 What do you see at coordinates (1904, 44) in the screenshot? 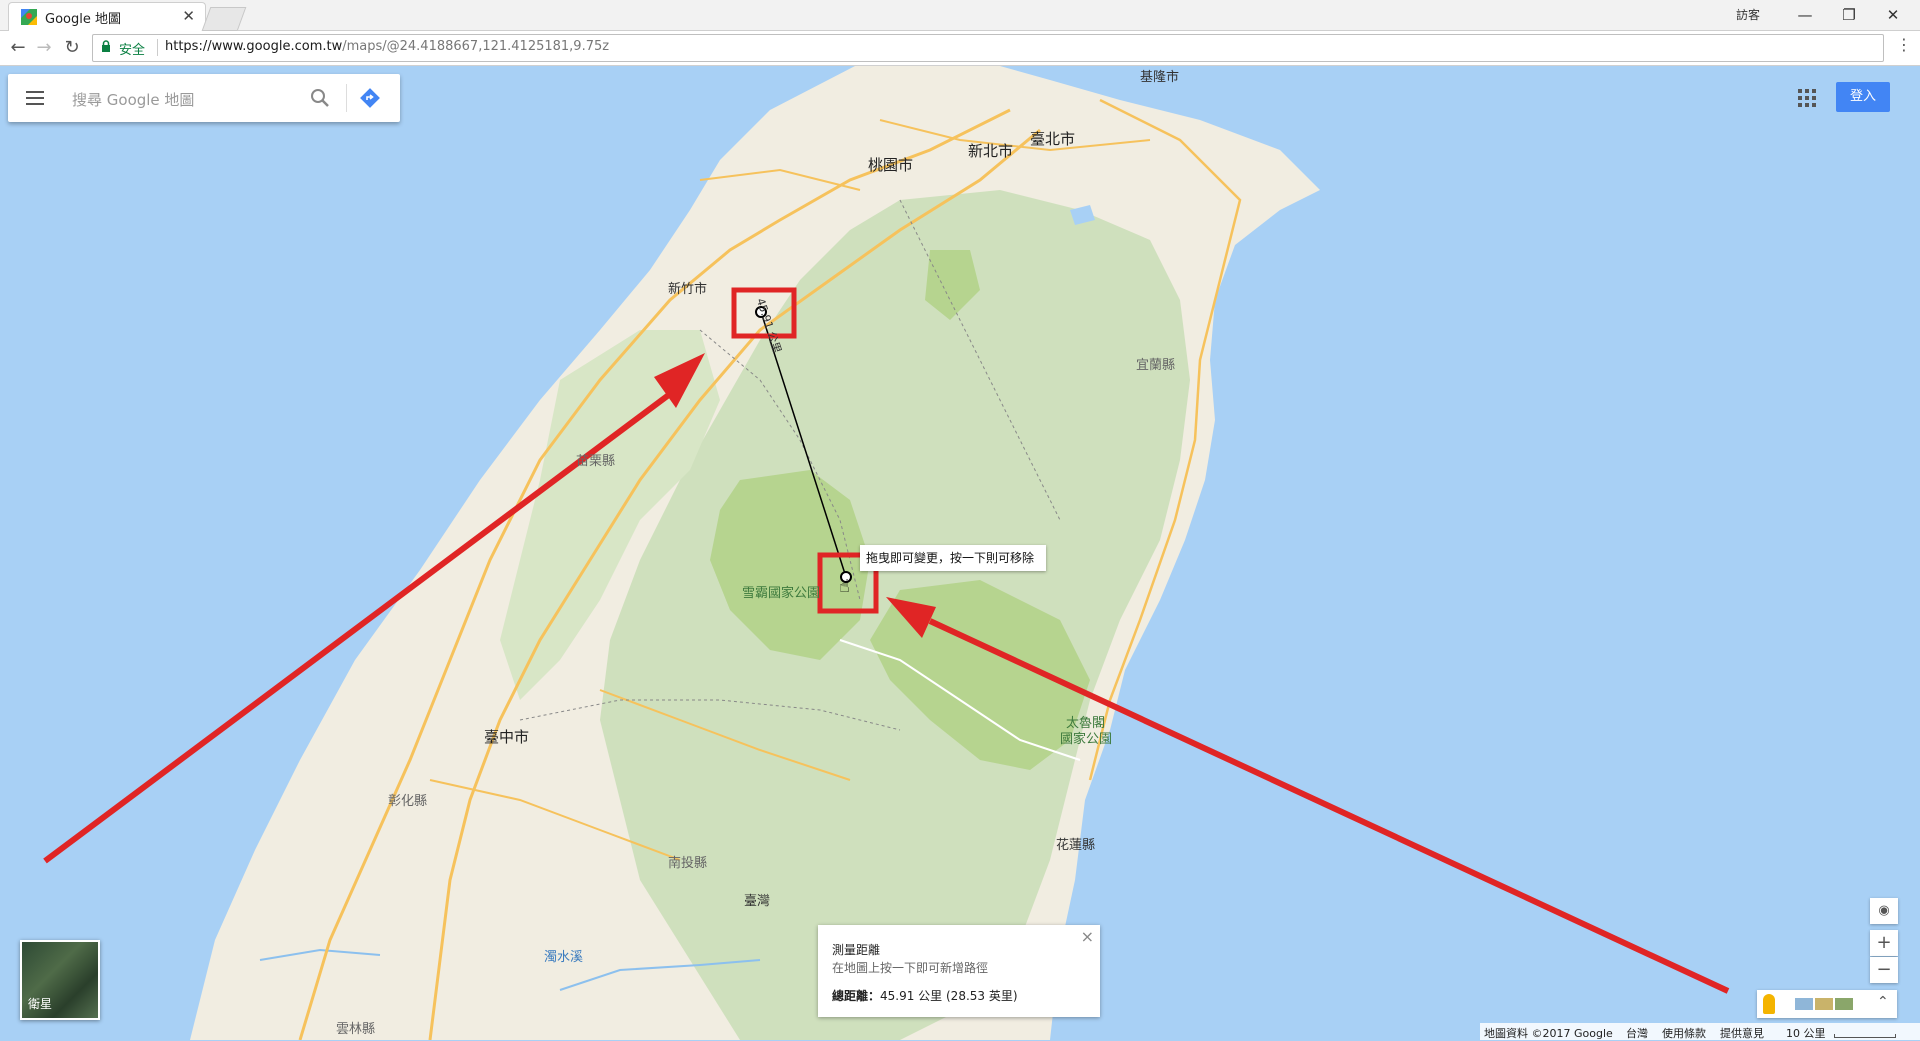
I see `browser-menu-icon: ⋮` at bounding box center [1904, 44].